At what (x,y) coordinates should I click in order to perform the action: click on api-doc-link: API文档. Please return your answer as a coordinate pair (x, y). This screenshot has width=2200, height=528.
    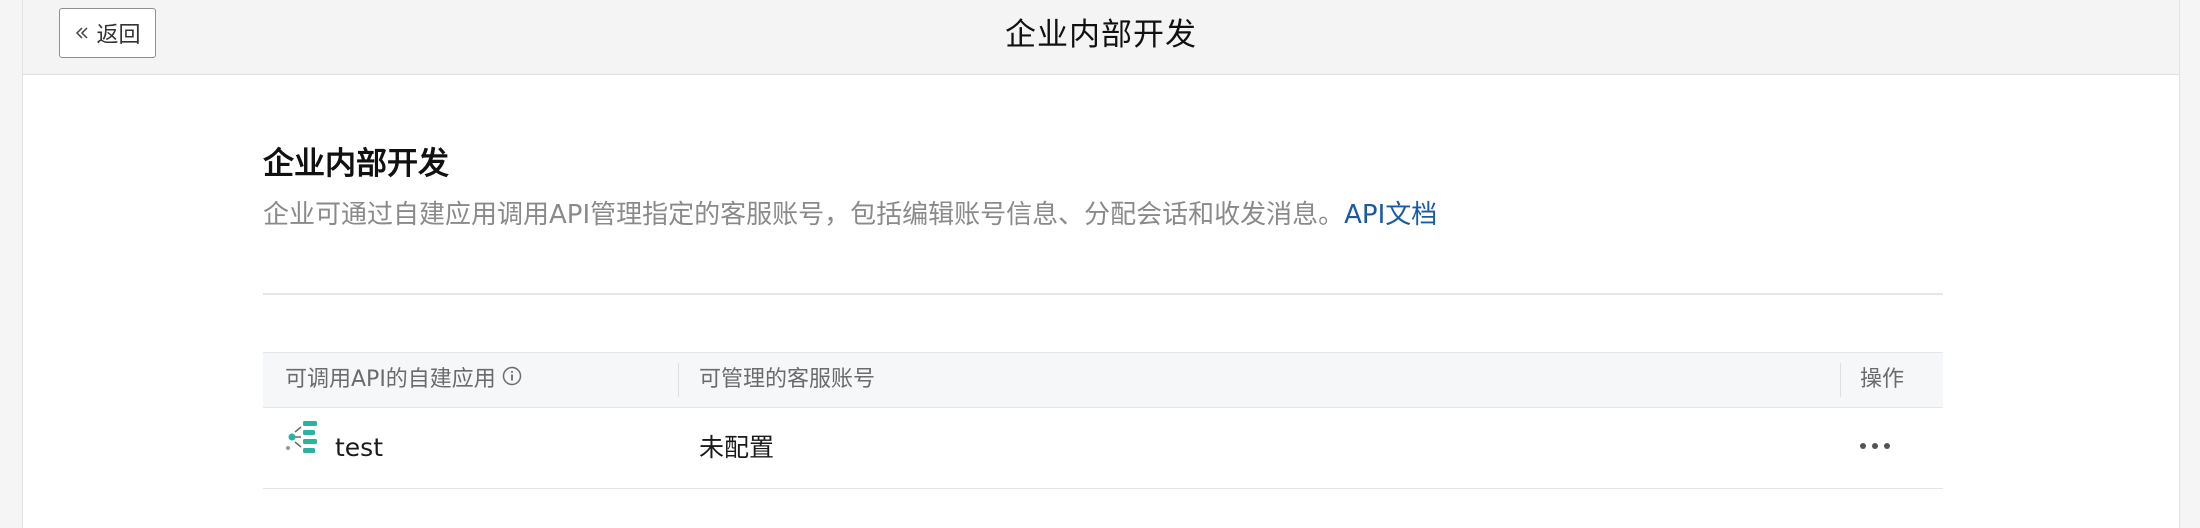
    Looking at the image, I should click on (1390, 215).